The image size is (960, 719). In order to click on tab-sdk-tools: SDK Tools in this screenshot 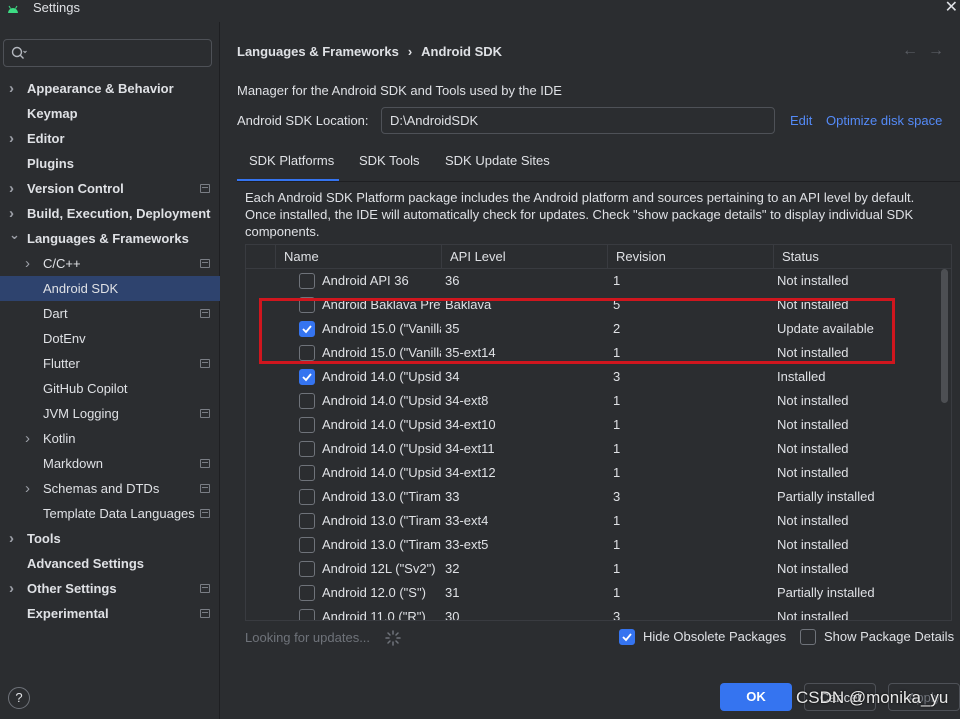, I will do `click(389, 164)`.